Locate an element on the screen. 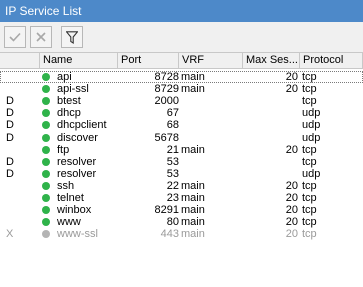 The width and height of the screenshot is (363, 287). col-protocol: Protocol is located at coordinates (331, 60).